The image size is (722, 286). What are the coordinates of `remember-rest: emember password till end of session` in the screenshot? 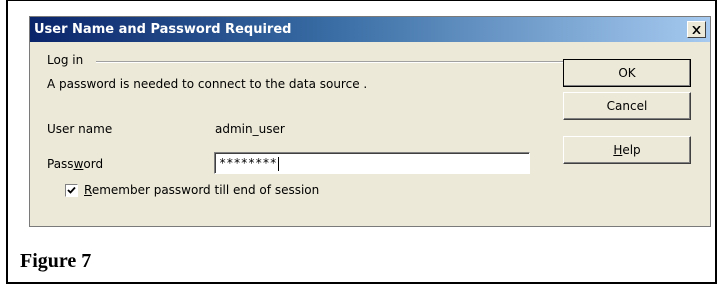 It's located at (205, 190).